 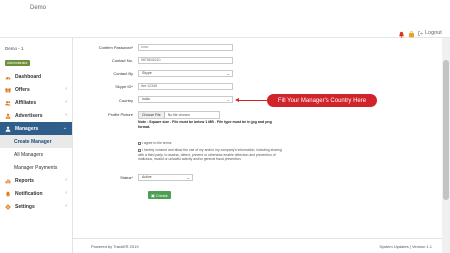 I want to click on profile-picture-input: Choose File No file chosen, so click(x=179, y=115).